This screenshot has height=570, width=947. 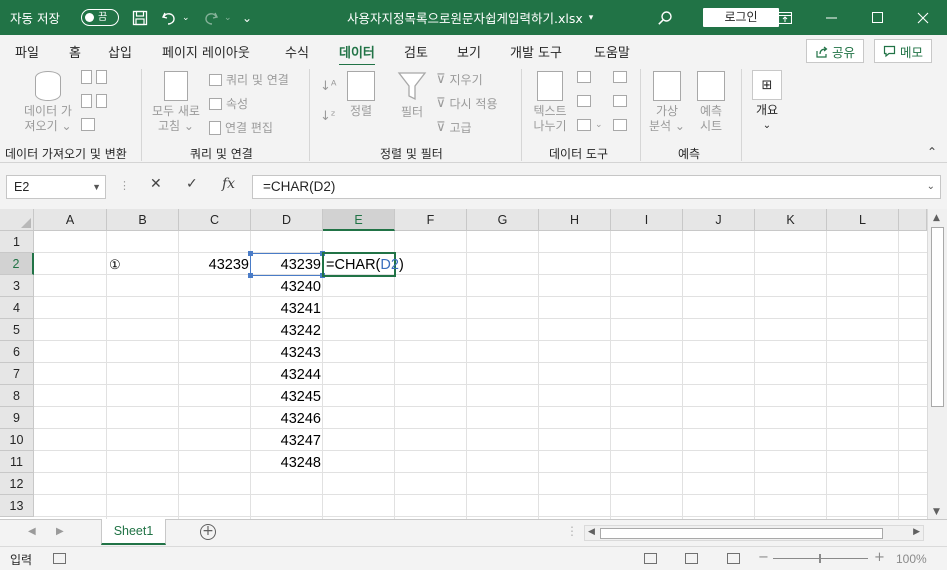 I want to click on relationships-button, so click(x=620, y=101).